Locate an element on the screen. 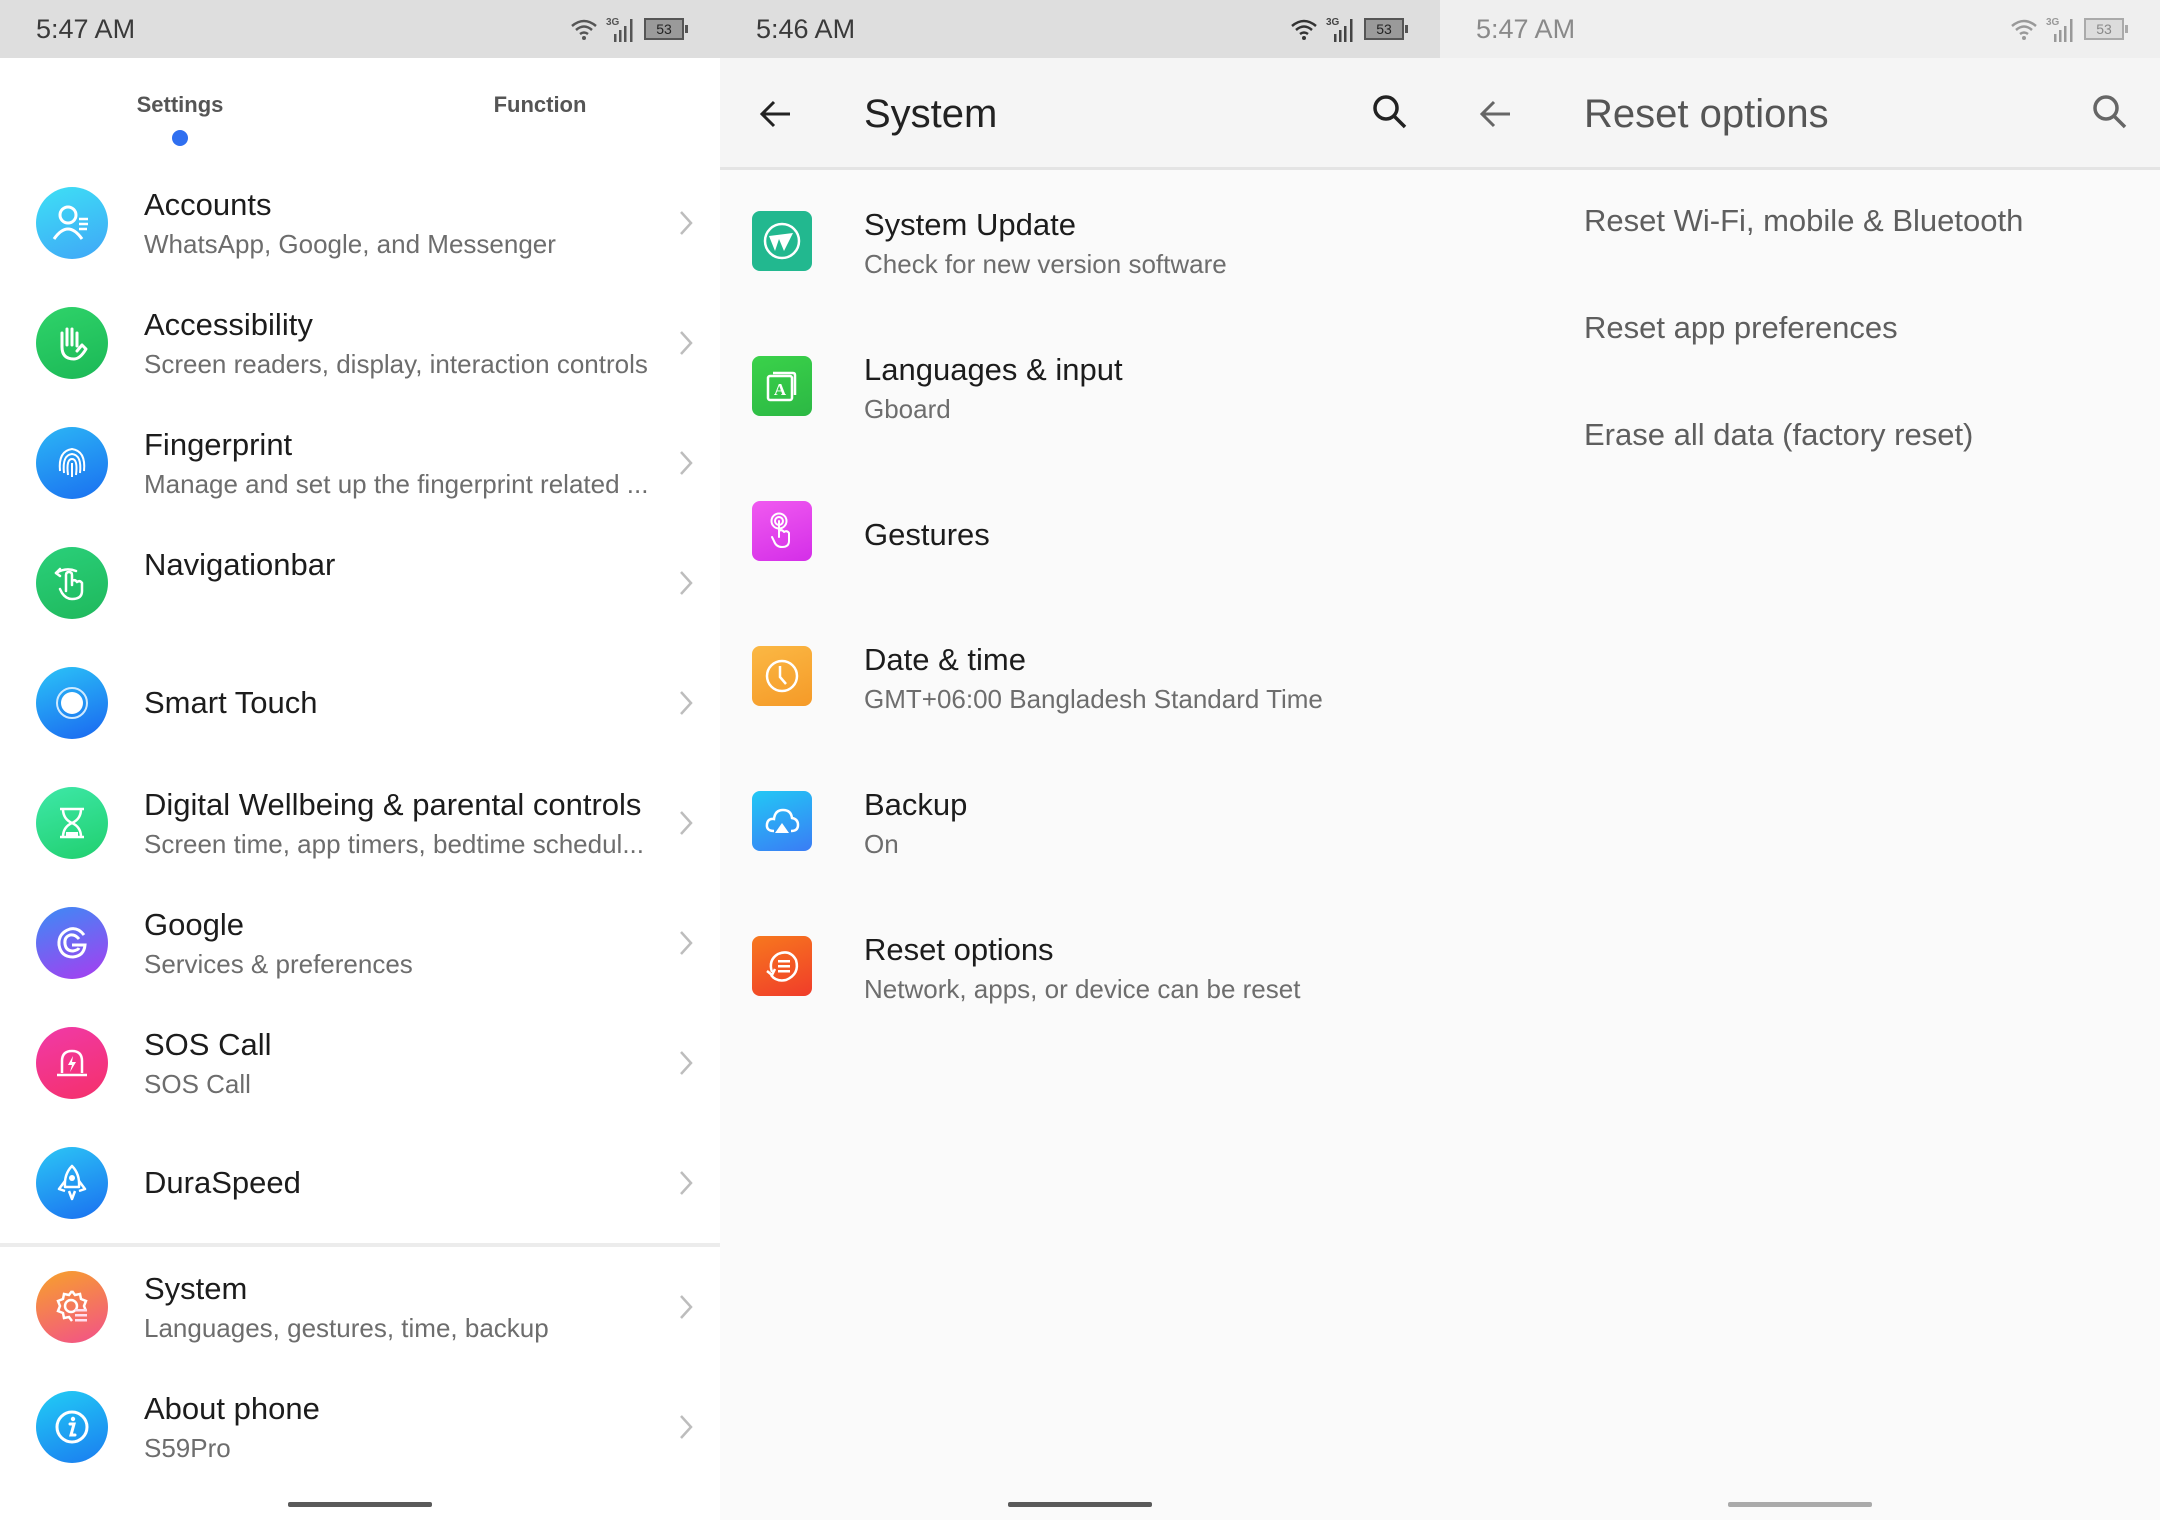 This screenshot has height=1520, width=2160. reset-item-network: Reset Wi-Fi, mobile & Bluetooth is located at coordinates (1800, 226).